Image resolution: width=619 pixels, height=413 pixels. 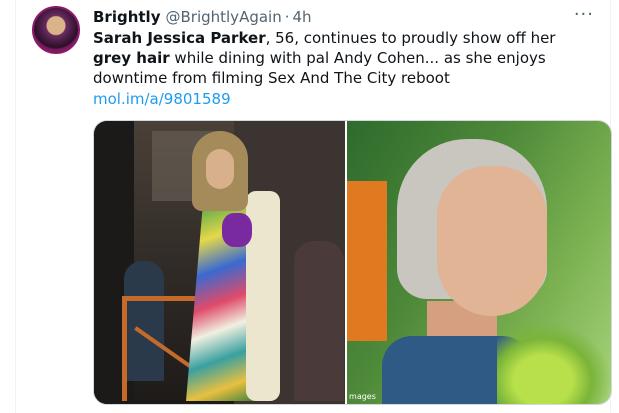 What do you see at coordinates (162, 99) in the screenshot?
I see `tweet-link: mol.im/a/9801589` at bounding box center [162, 99].